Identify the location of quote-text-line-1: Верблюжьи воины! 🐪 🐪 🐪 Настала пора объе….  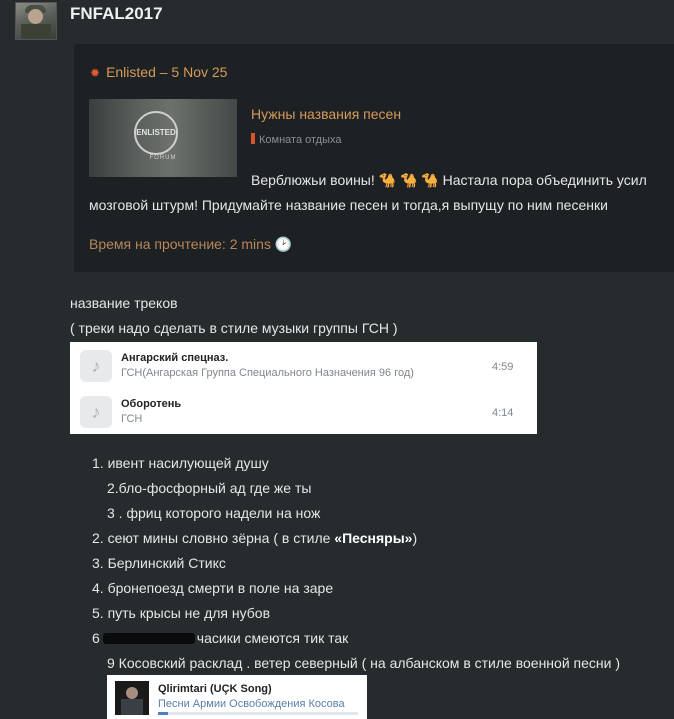
(449, 180).